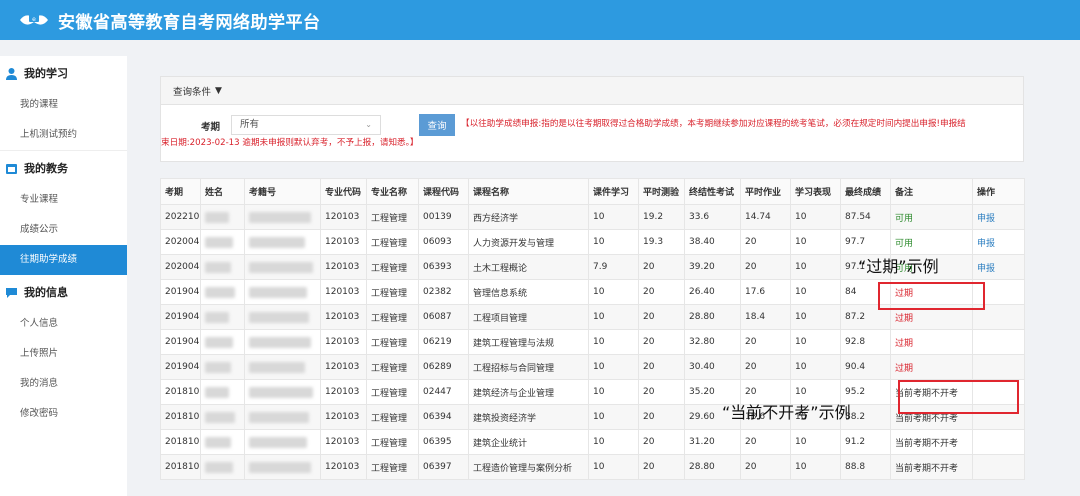 This screenshot has height=496, width=1080. What do you see at coordinates (765, 217) in the screenshot?
I see `table-cell: 14.74` at bounding box center [765, 217].